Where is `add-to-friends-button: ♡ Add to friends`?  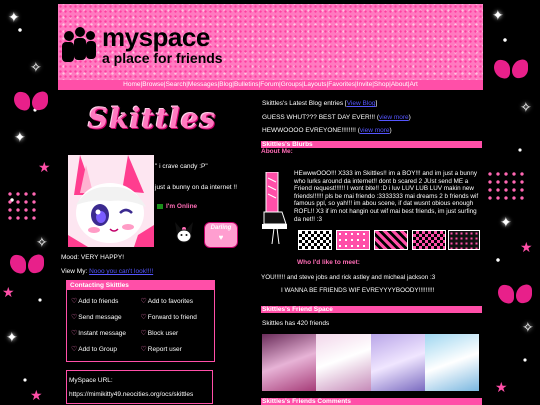
add-to-friends-button: ♡ Add to friends is located at coordinates (106, 301).